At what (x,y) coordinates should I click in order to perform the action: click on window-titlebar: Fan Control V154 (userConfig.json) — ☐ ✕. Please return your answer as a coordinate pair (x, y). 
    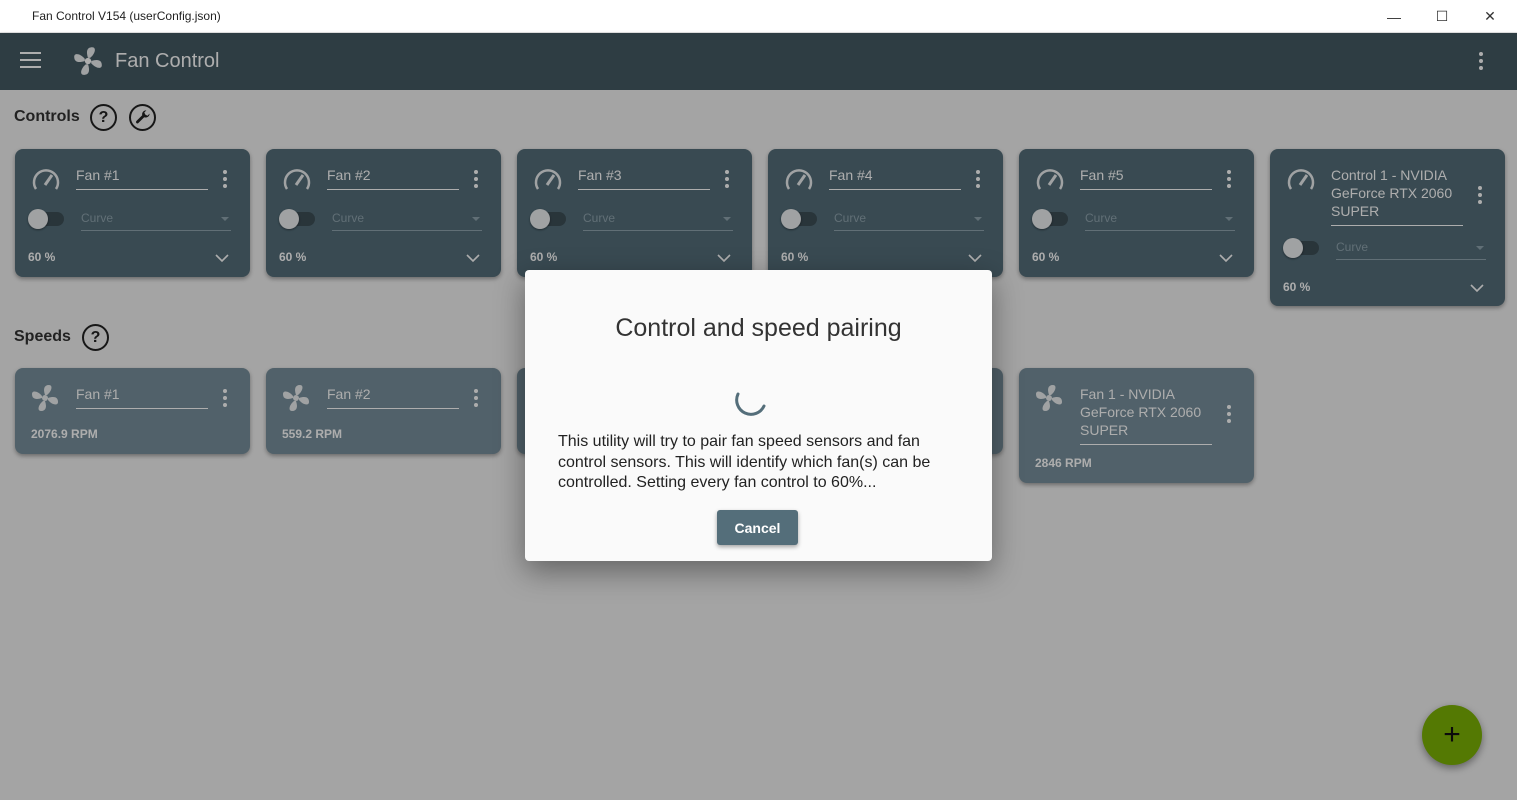
    Looking at the image, I should click on (758, 16).